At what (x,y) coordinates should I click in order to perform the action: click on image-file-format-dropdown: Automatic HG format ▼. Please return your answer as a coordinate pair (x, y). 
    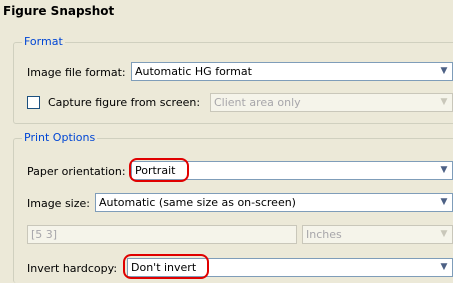
    Looking at the image, I should click on (292, 71).